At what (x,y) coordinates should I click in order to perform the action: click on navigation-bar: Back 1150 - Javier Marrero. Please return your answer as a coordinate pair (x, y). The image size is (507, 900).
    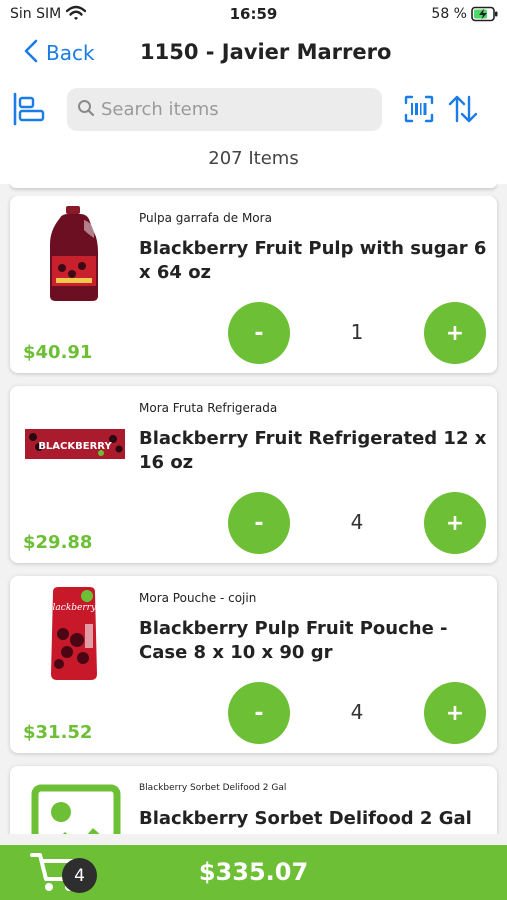
    Looking at the image, I should click on (253, 54).